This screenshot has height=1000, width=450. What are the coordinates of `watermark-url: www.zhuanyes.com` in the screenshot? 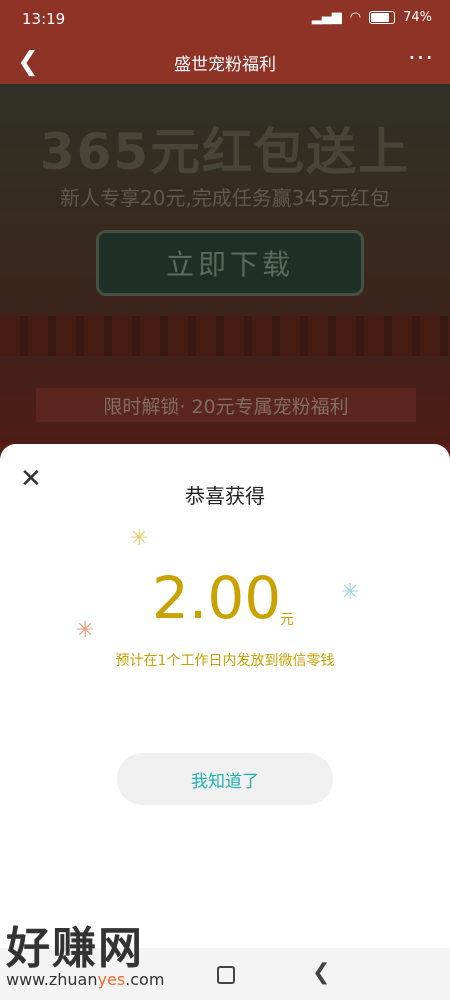 It's located at (85, 979).